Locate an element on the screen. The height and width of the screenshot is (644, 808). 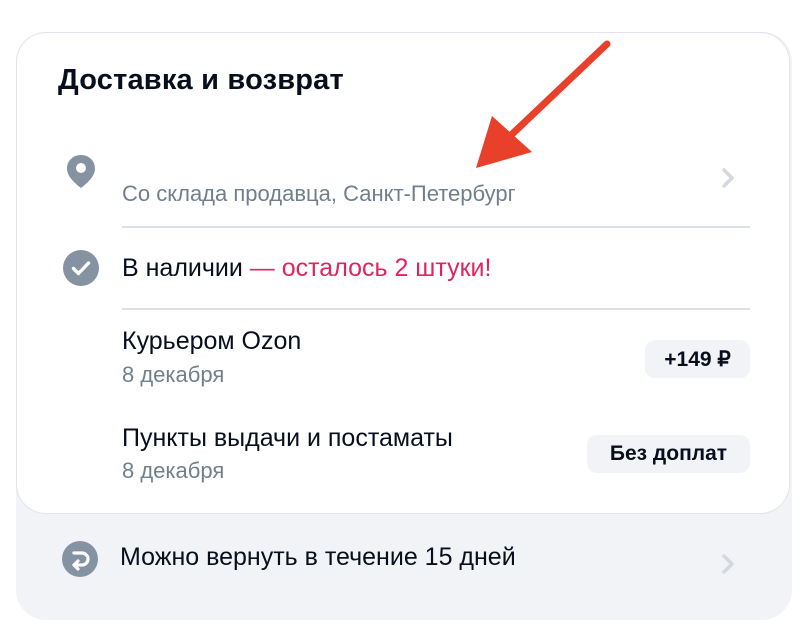
check-circle-icon is located at coordinates (81, 268).